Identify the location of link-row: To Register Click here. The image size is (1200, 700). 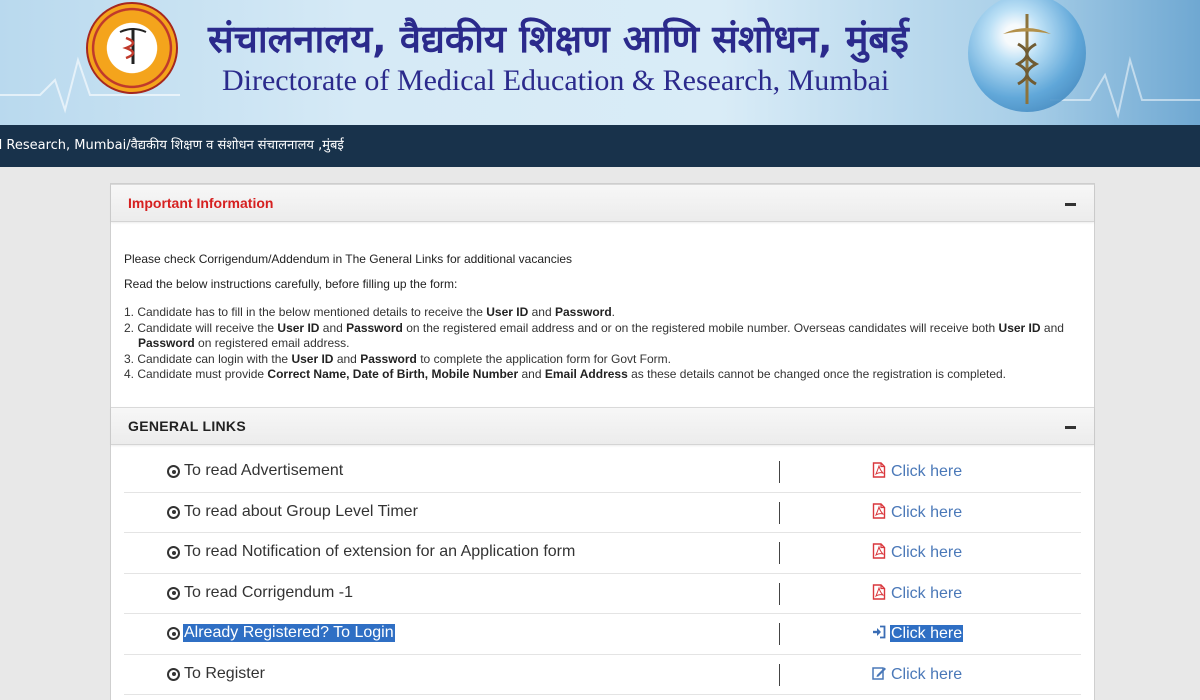
(602, 675).